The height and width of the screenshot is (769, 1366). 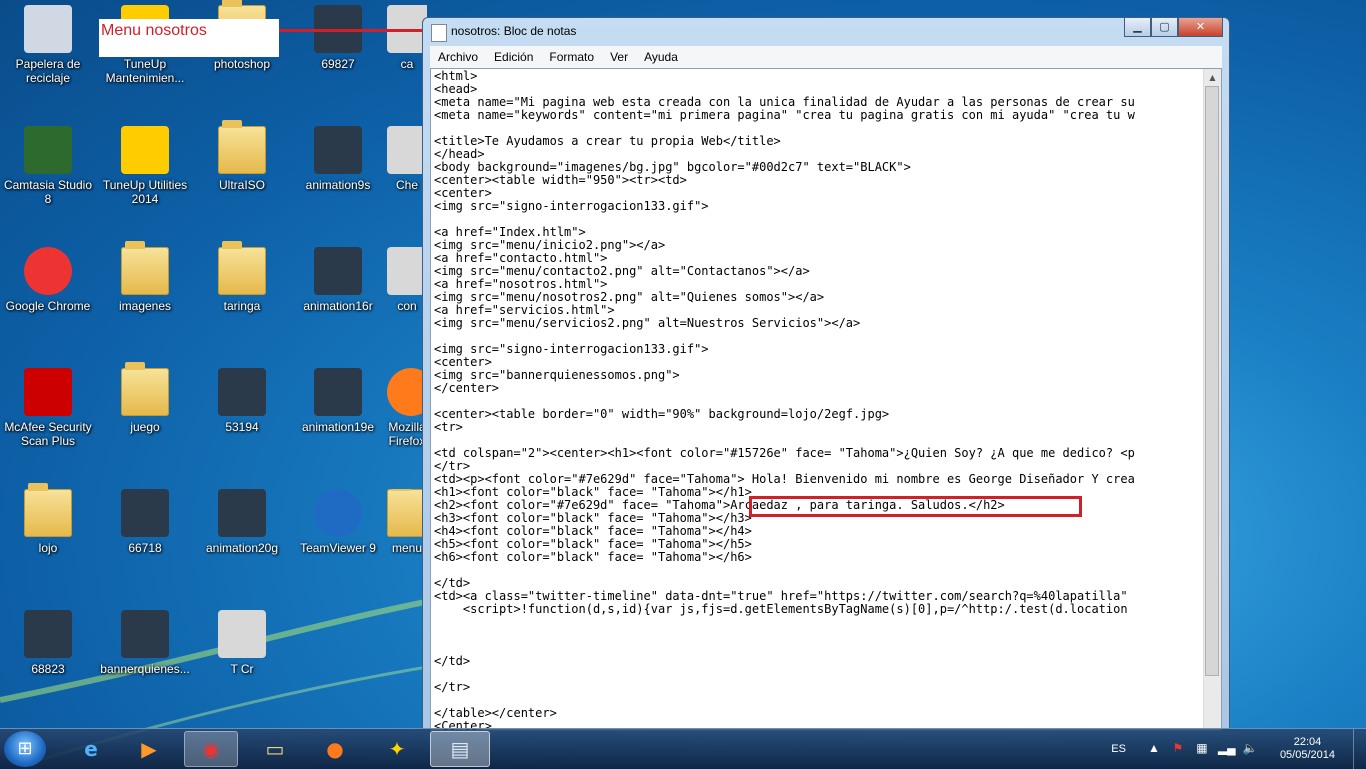 I want to click on tuneup-icon: ✦, so click(x=397, y=749).